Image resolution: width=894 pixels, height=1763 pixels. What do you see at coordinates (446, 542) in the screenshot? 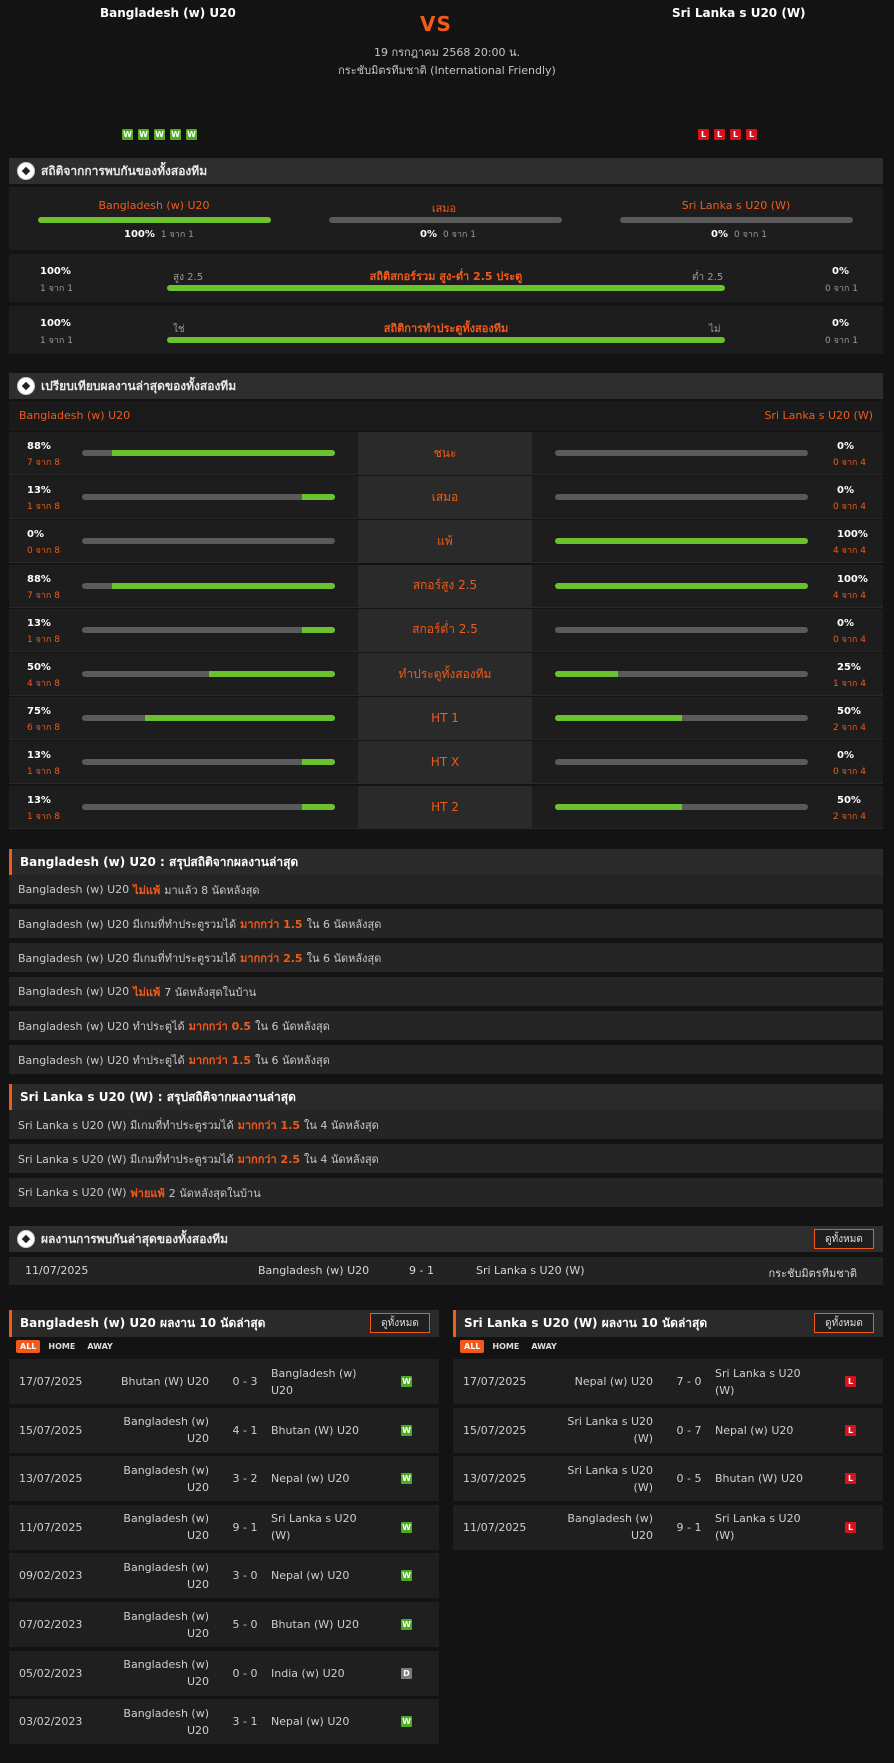
I see `compare-row: 0% 0 จาก 8 แพ้ 100% 4 จาก 4` at bounding box center [446, 542].